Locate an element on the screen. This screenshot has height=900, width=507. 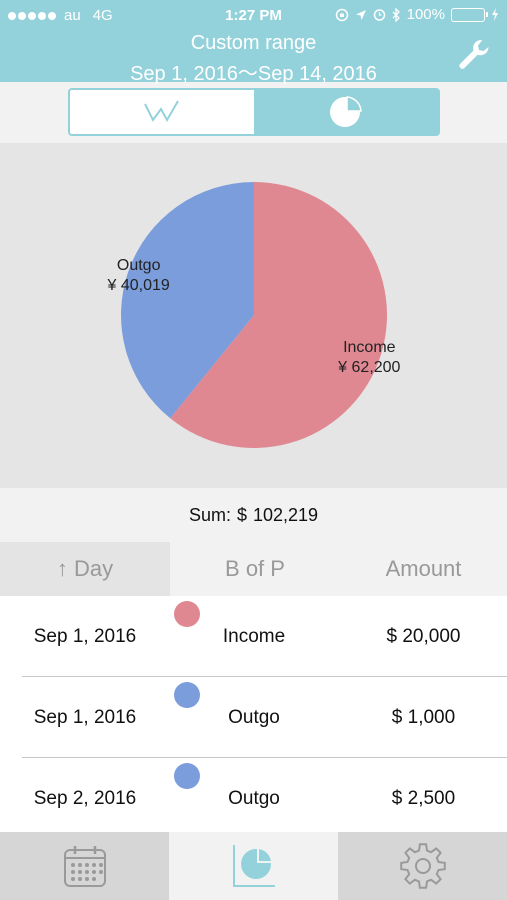
sum-label: Sum: is located at coordinates (209, 514).